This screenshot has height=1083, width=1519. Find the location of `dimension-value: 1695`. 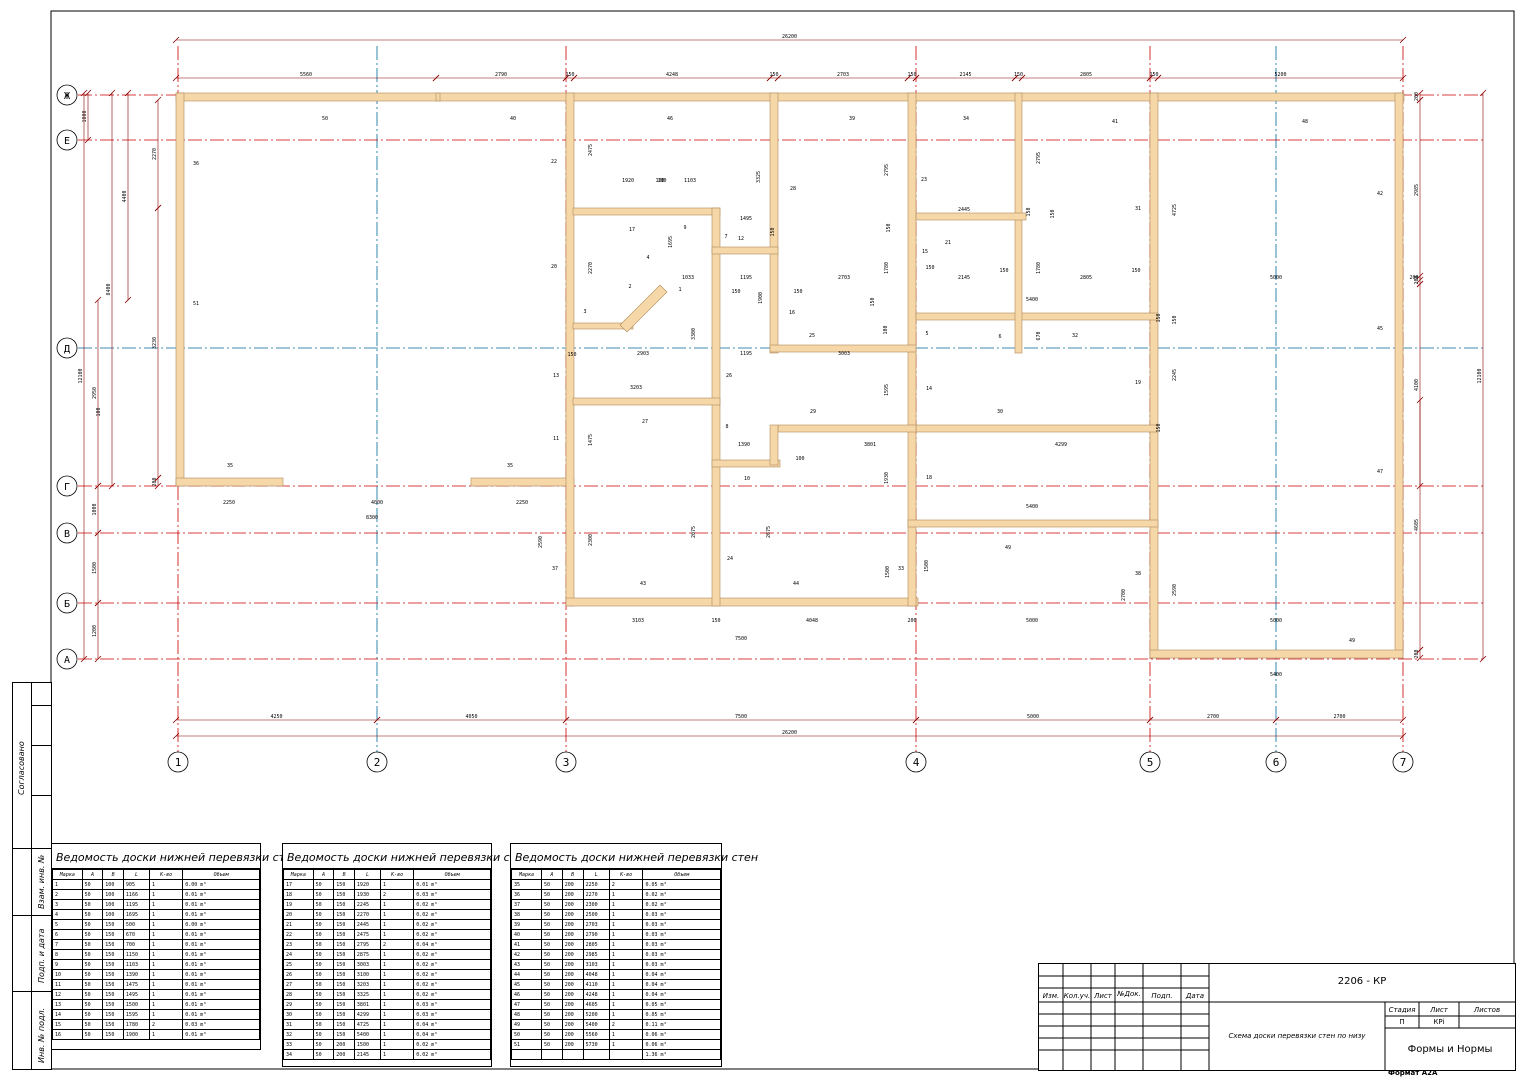

dimension-value: 1695 is located at coordinates (671, 242).